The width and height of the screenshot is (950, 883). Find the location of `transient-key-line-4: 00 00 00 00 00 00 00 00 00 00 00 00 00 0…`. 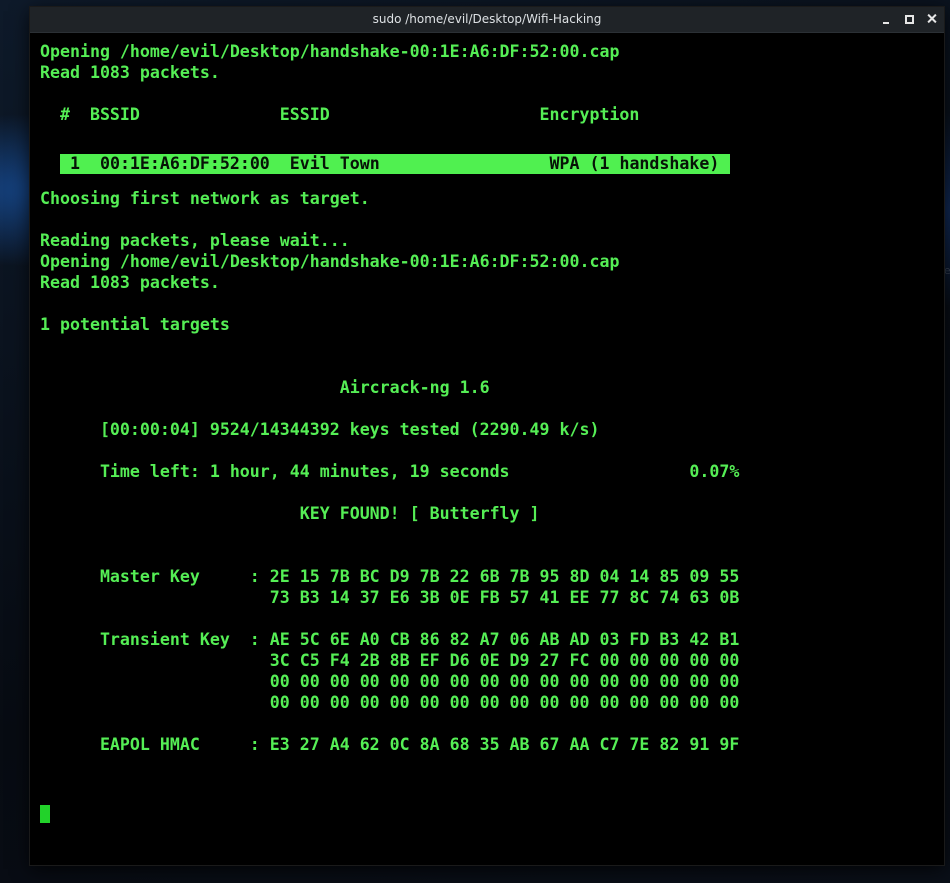

transient-key-line-4: 00 00 00 00 00 00 00 00 00 00 00 00 00 0… is located at coordinates (390, 702).